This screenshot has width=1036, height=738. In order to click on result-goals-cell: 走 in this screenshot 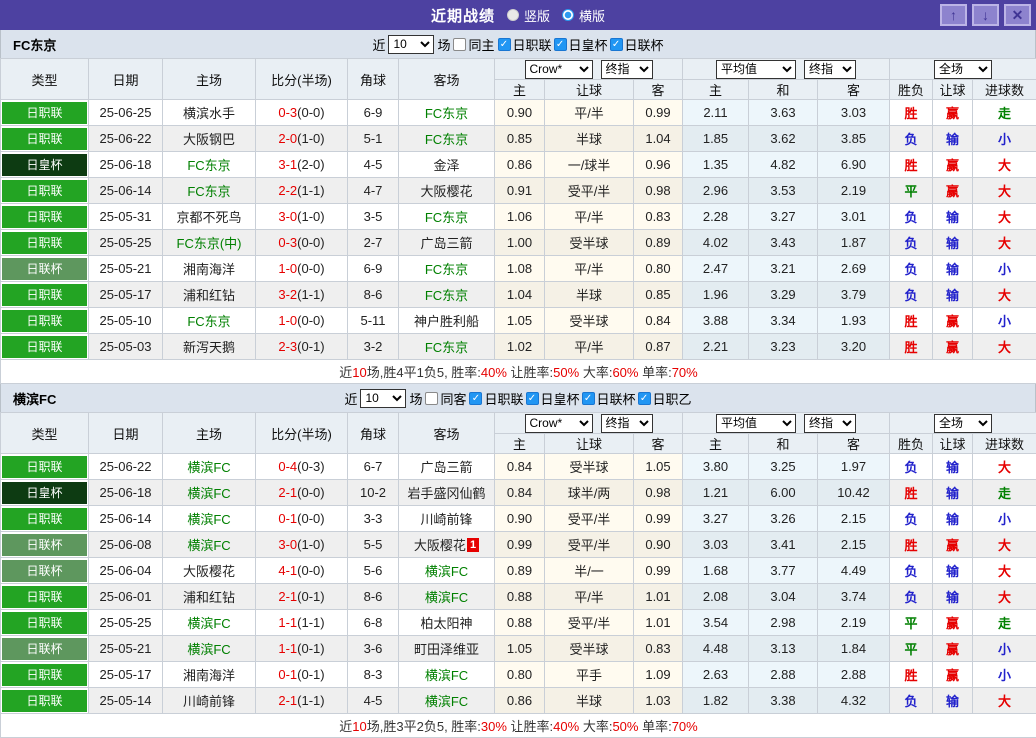, I will do `click(1004, 493)`.